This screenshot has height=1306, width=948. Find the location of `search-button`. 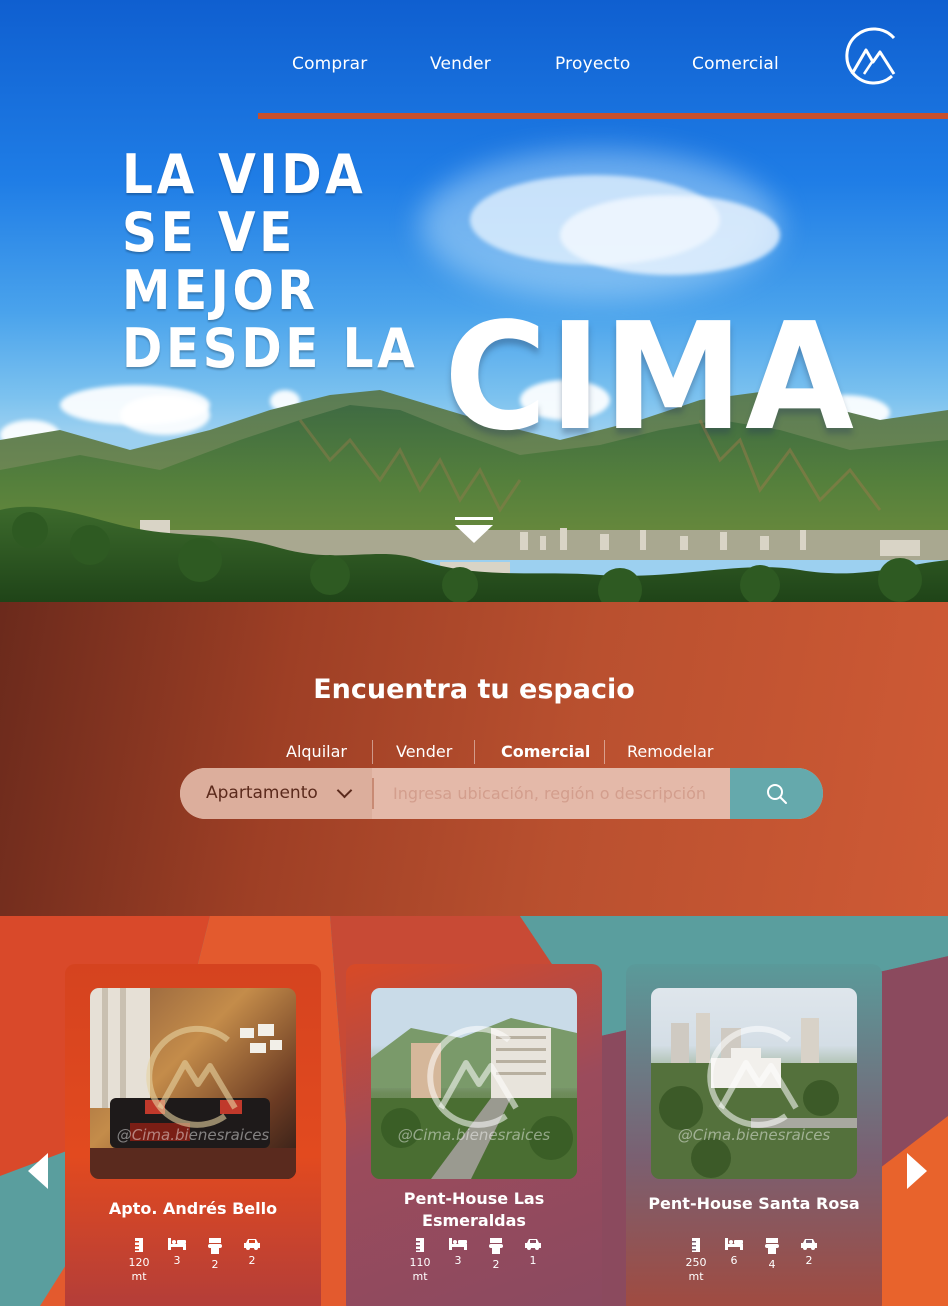

search-button is located at coordinates (776, 793).